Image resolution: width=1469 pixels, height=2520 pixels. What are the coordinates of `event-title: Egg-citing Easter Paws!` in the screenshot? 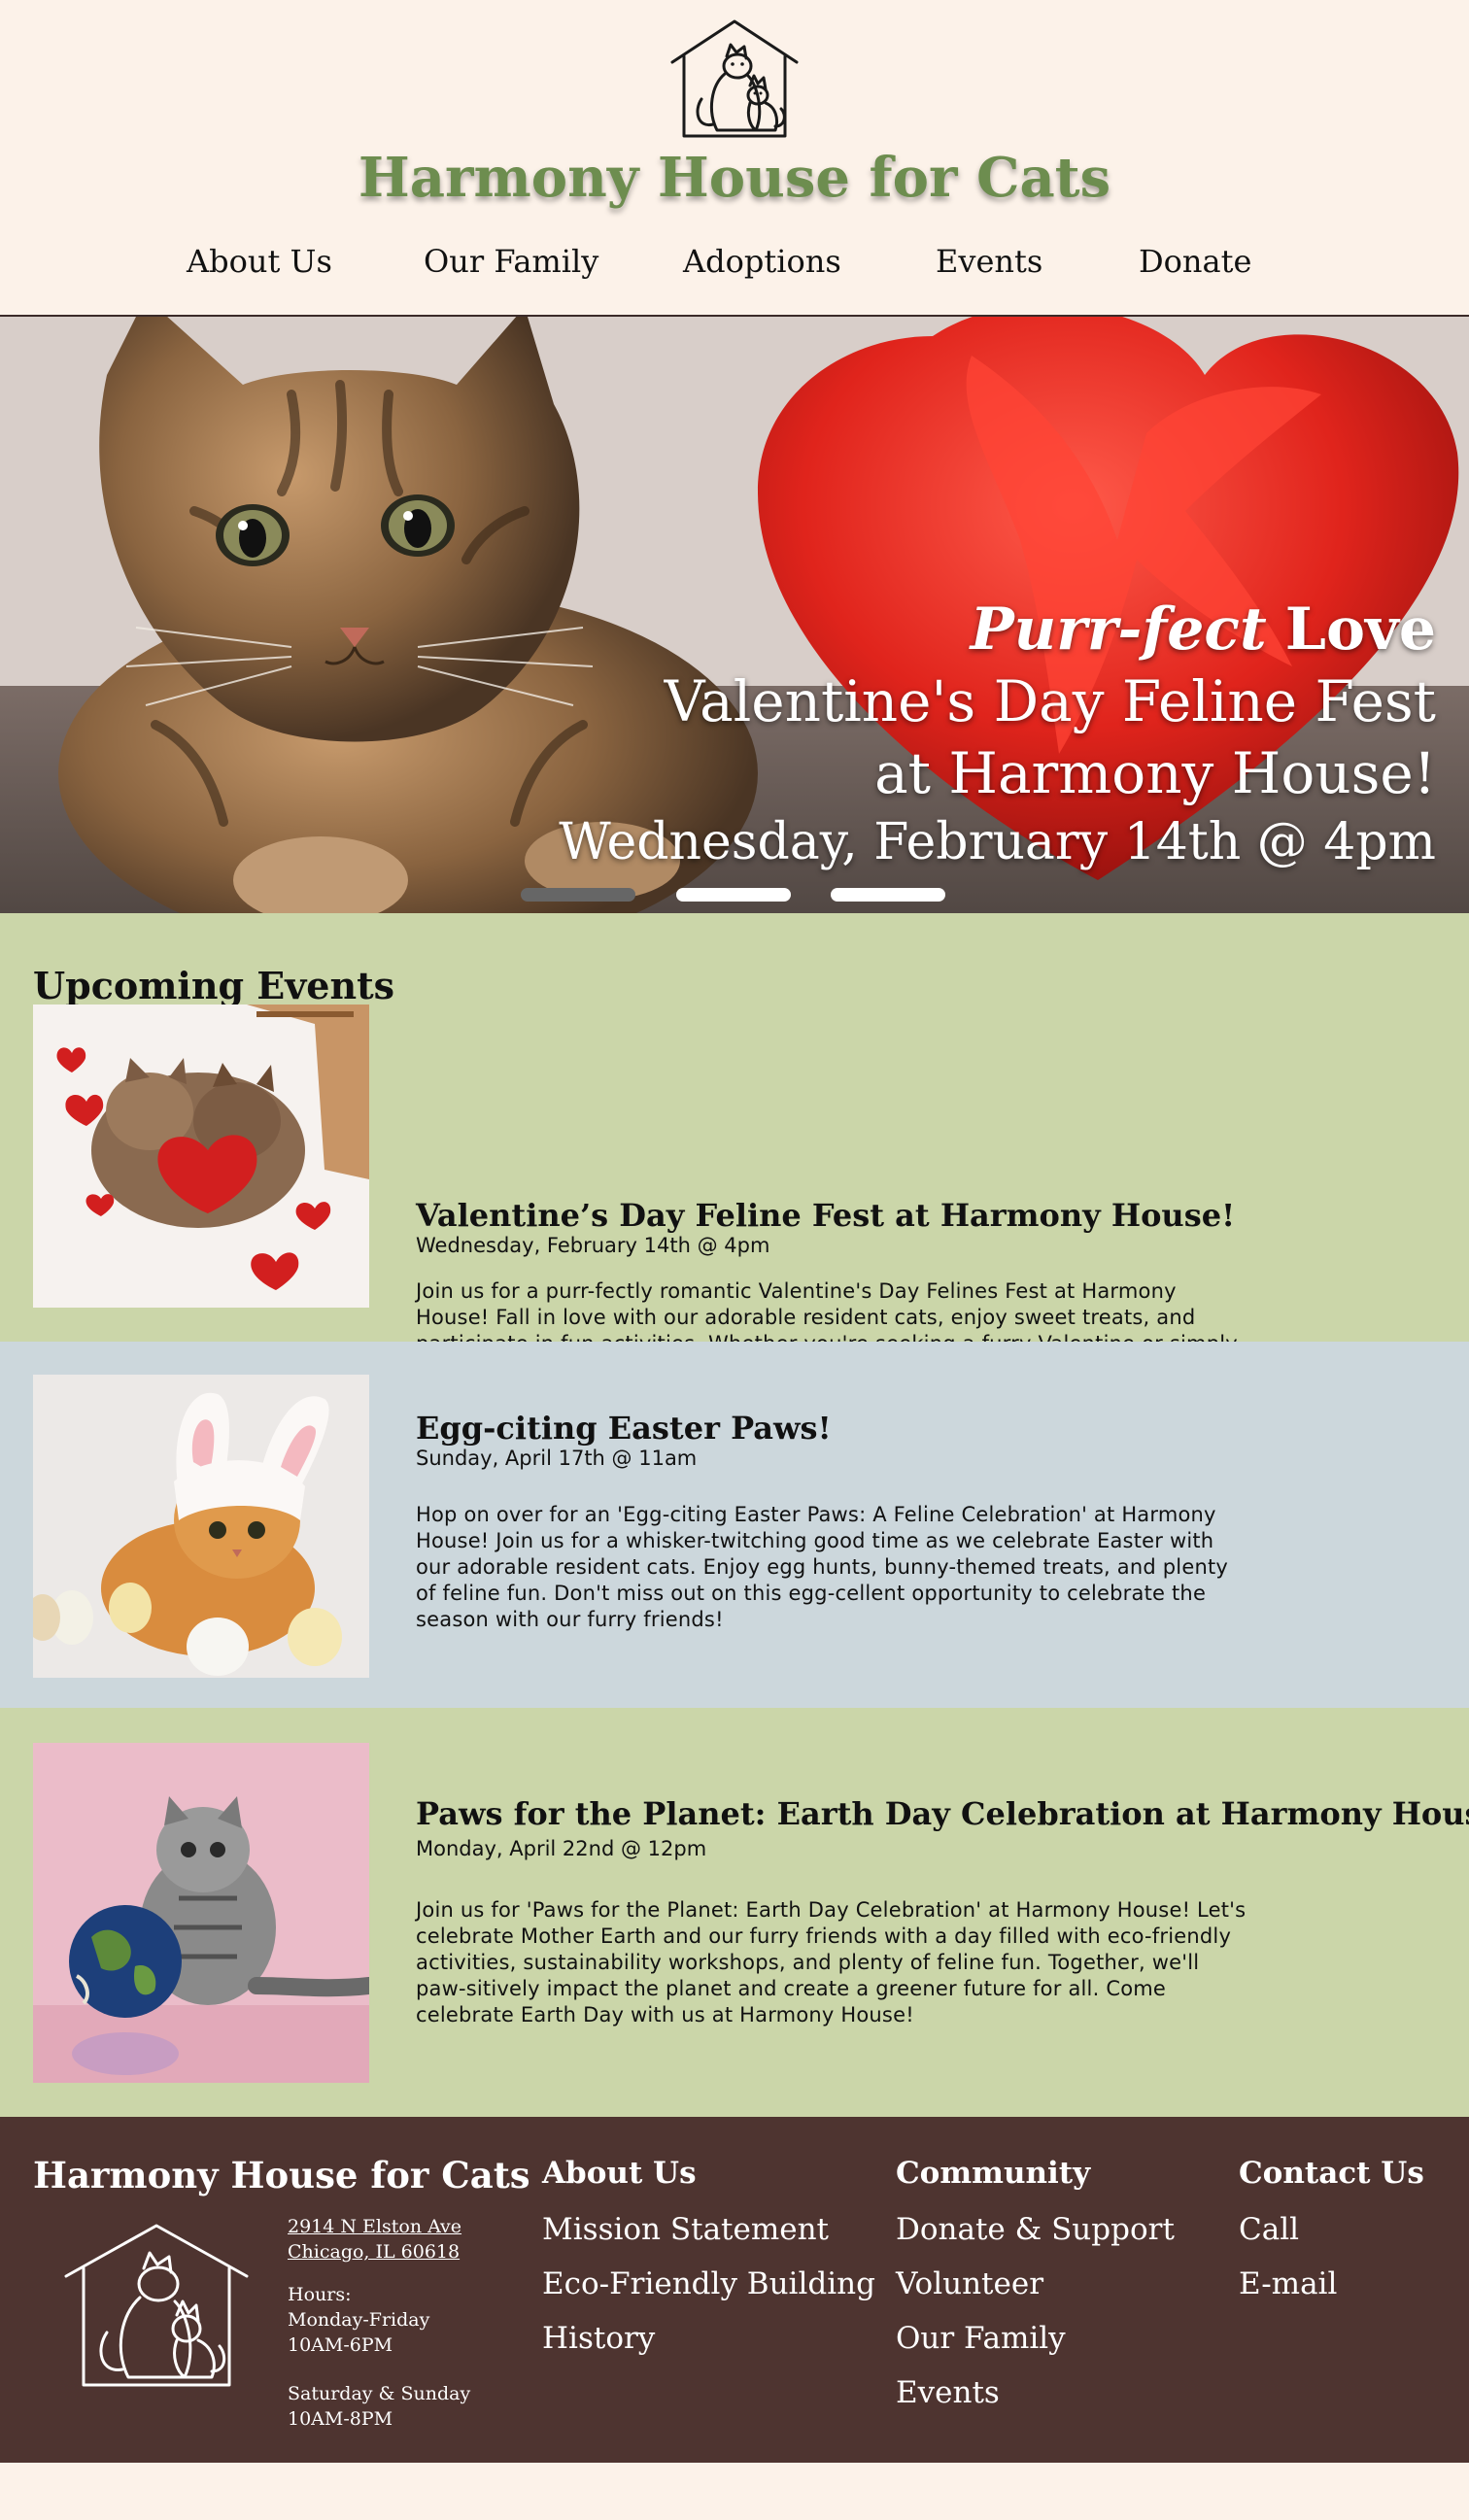 It's located at (624, 1428).